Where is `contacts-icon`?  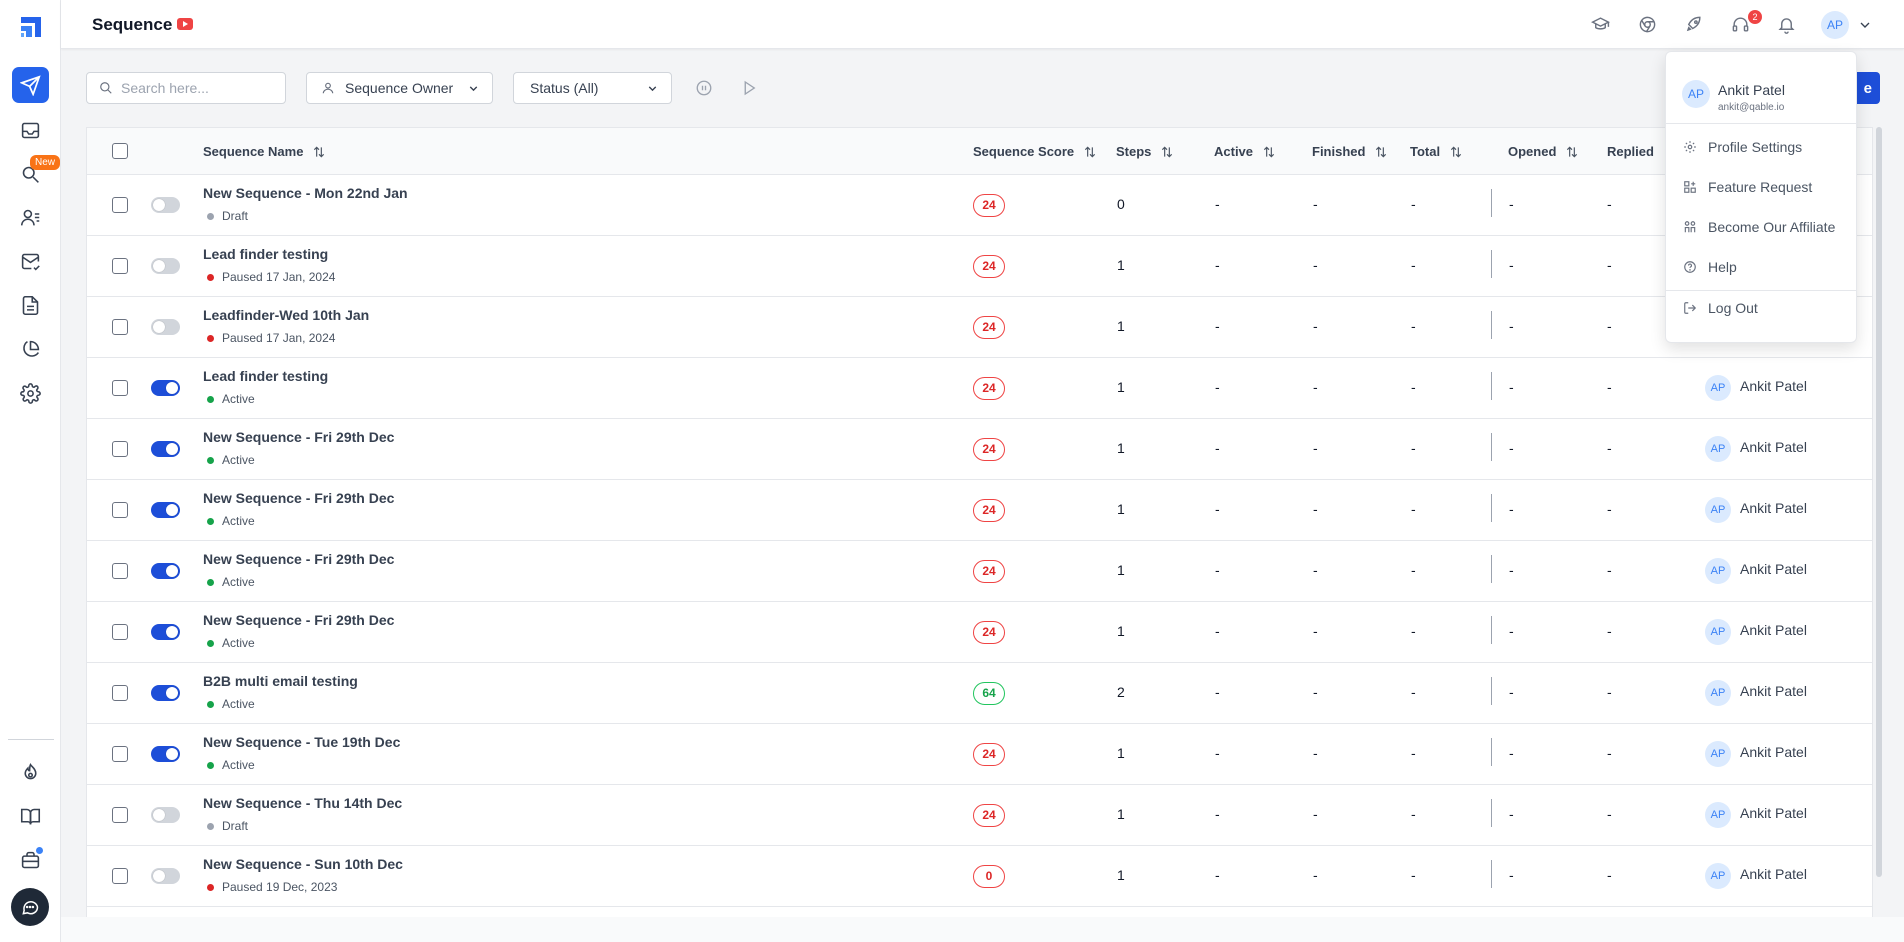
contacts-icon is located at coordinates (30, 217).